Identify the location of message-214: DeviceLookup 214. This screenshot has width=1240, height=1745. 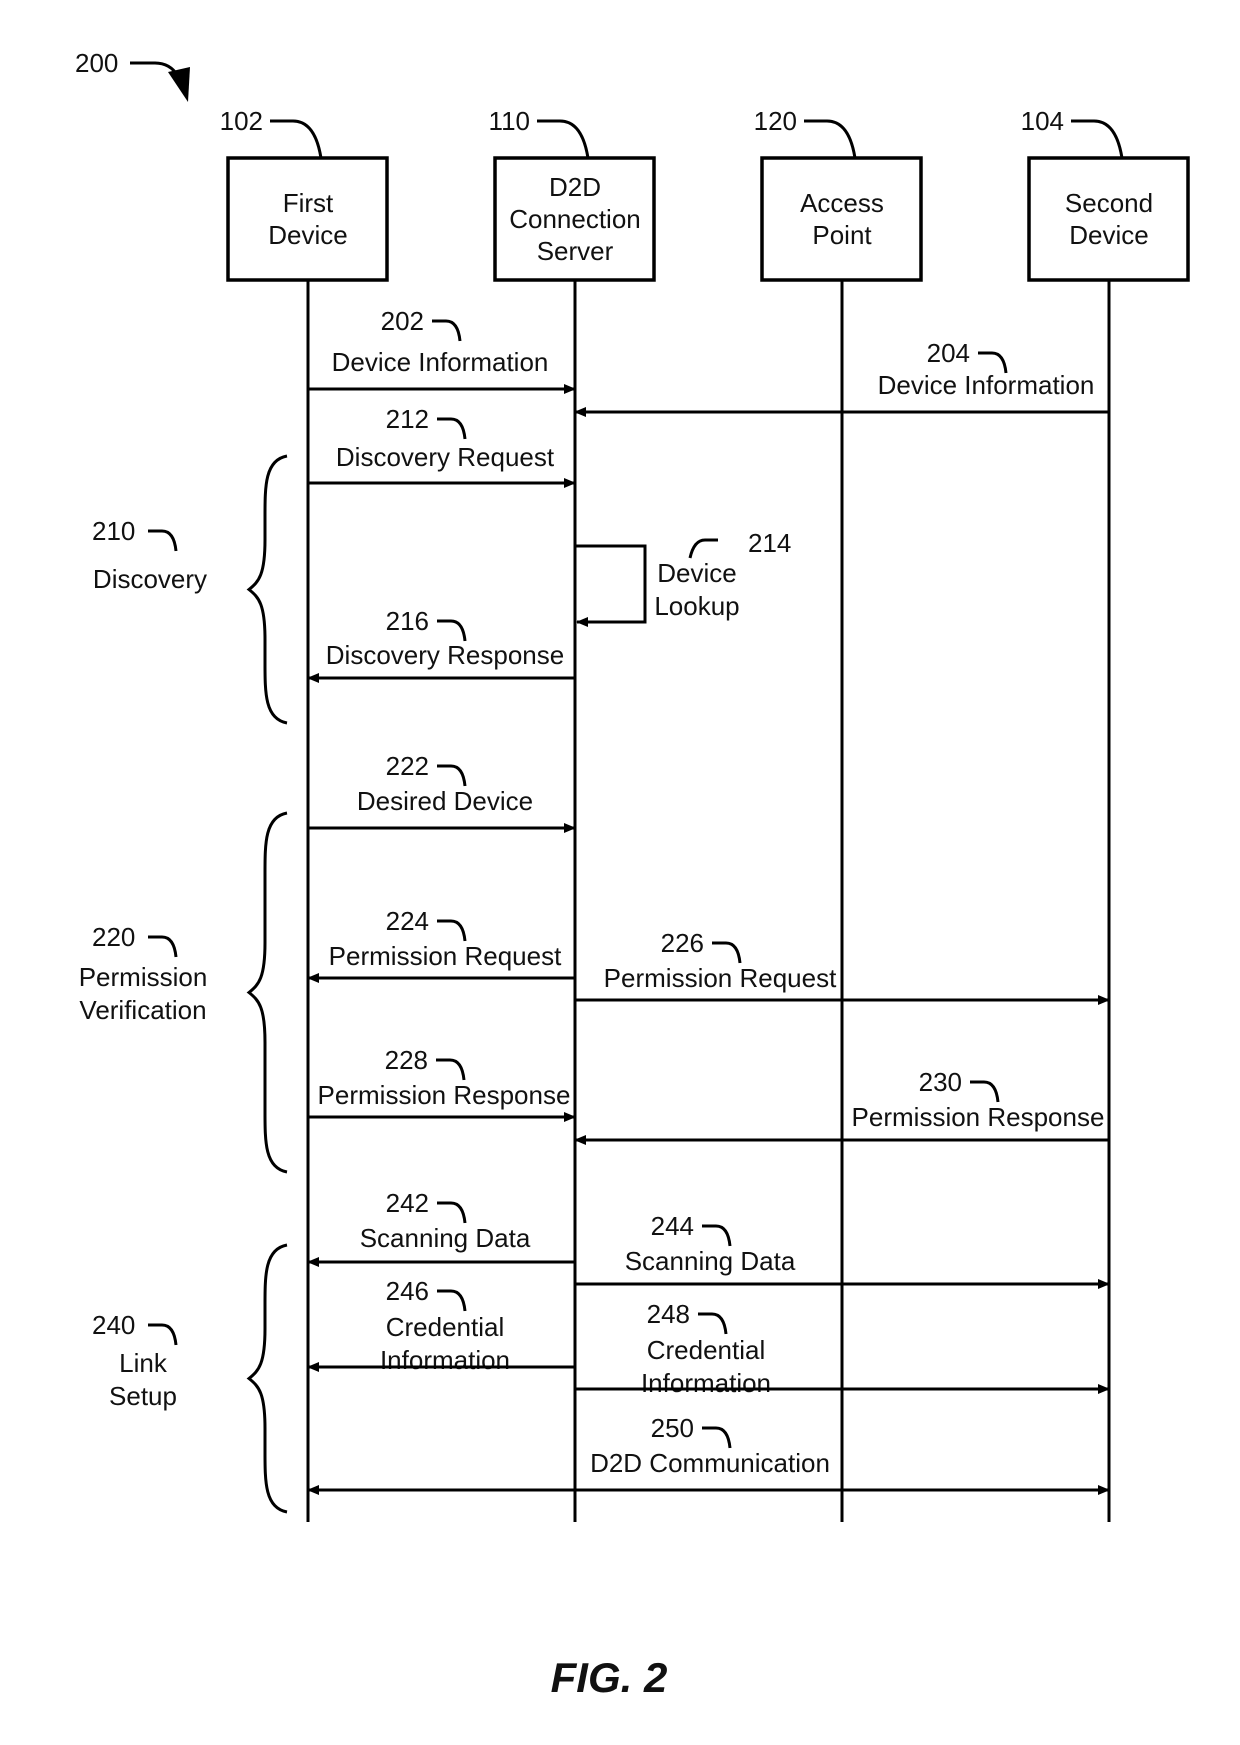
(683, 577).